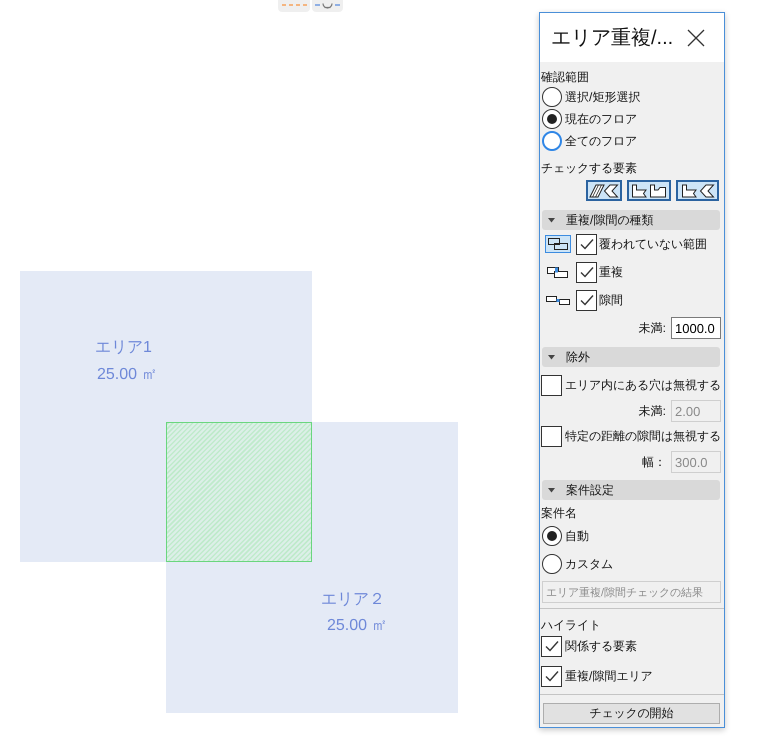 The image size is (757, 752). Describe the element at coordinates (577, 536) in the screenshot. I see `radio-label: 自動` at that location.